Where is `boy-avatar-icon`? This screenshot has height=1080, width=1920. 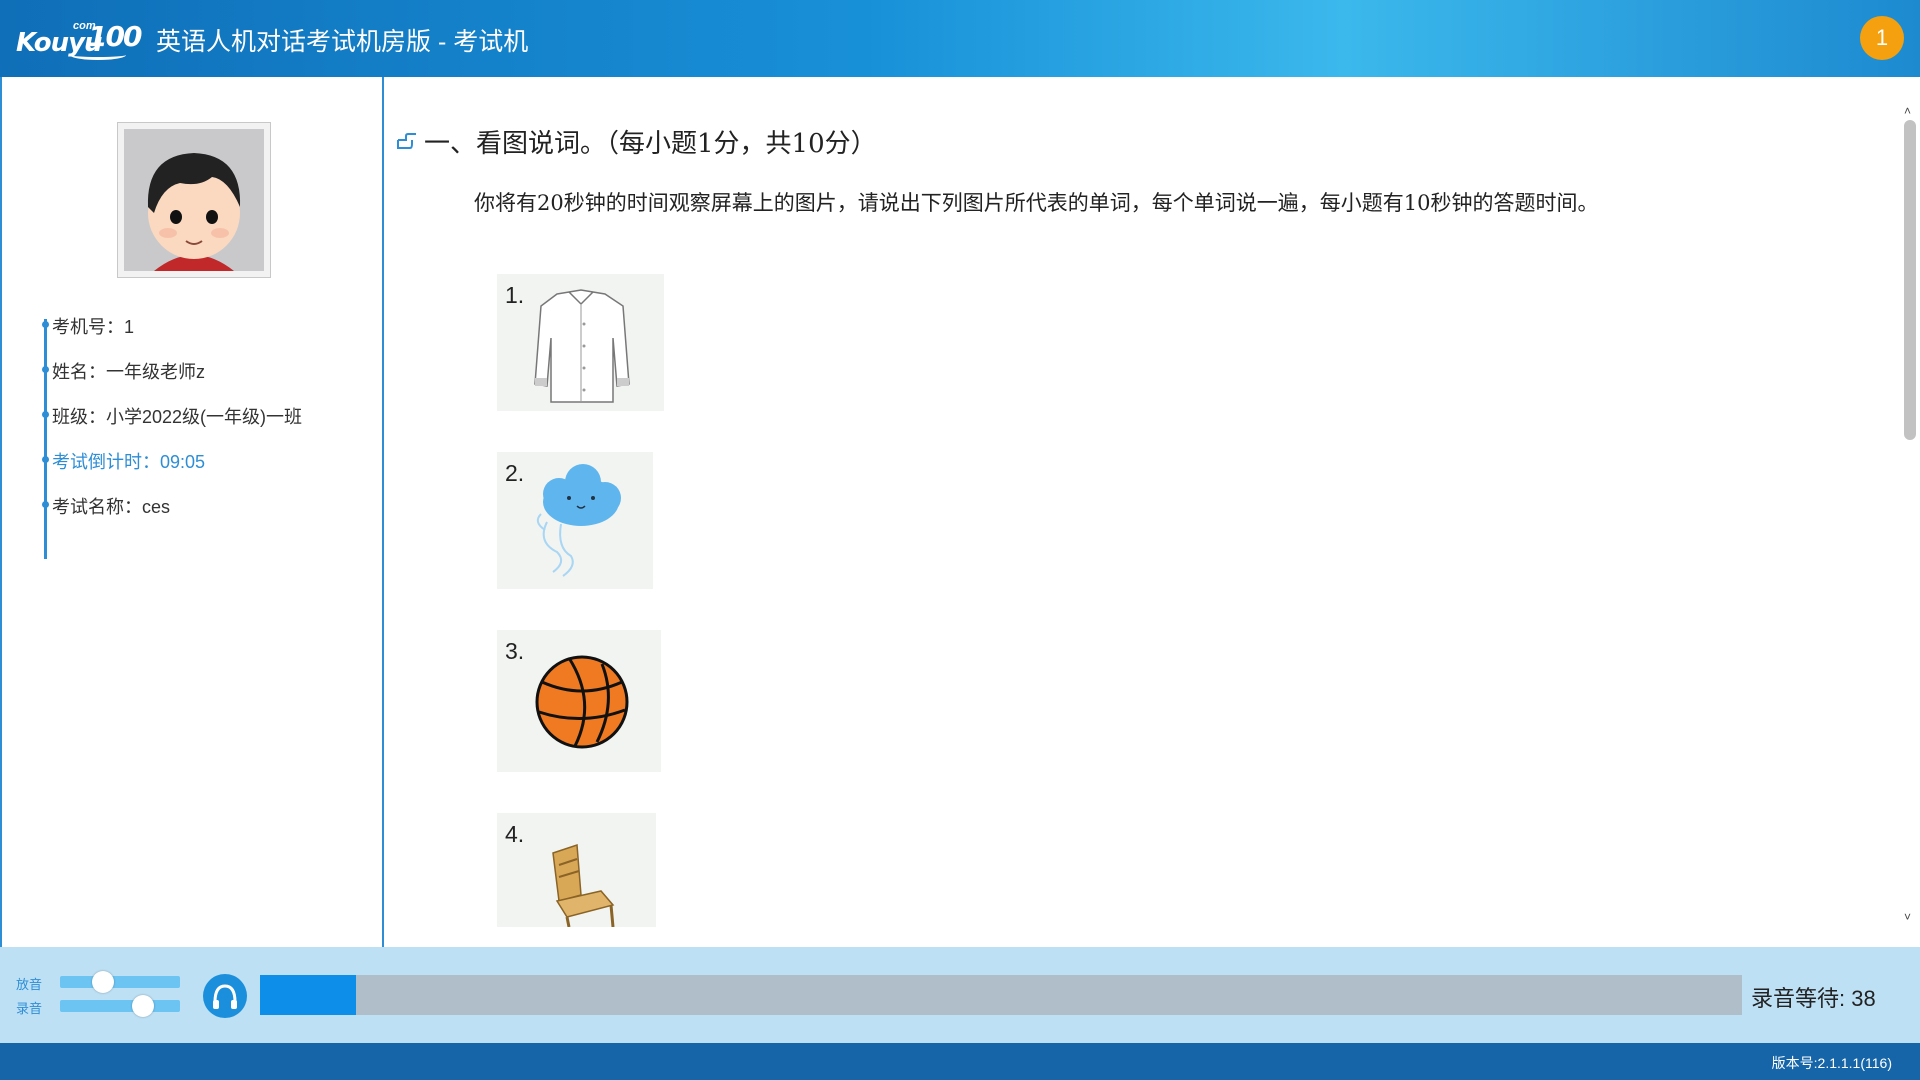 boy-avatar-icon is located at coordinates (194, 200).